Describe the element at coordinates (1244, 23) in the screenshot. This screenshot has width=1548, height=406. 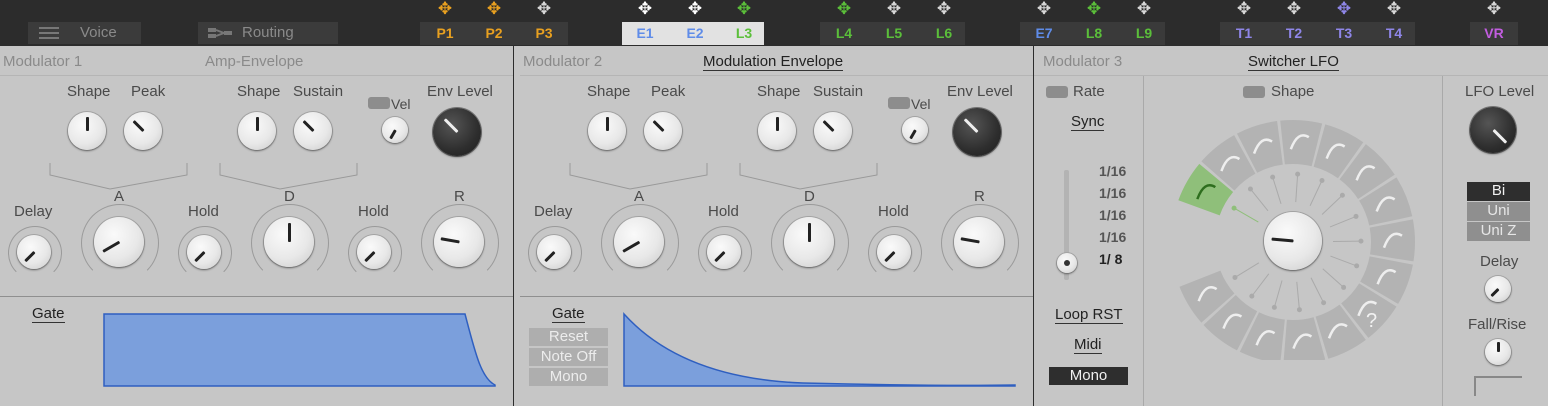
I see `mod-slot-t1: ✥ T1` at that location.